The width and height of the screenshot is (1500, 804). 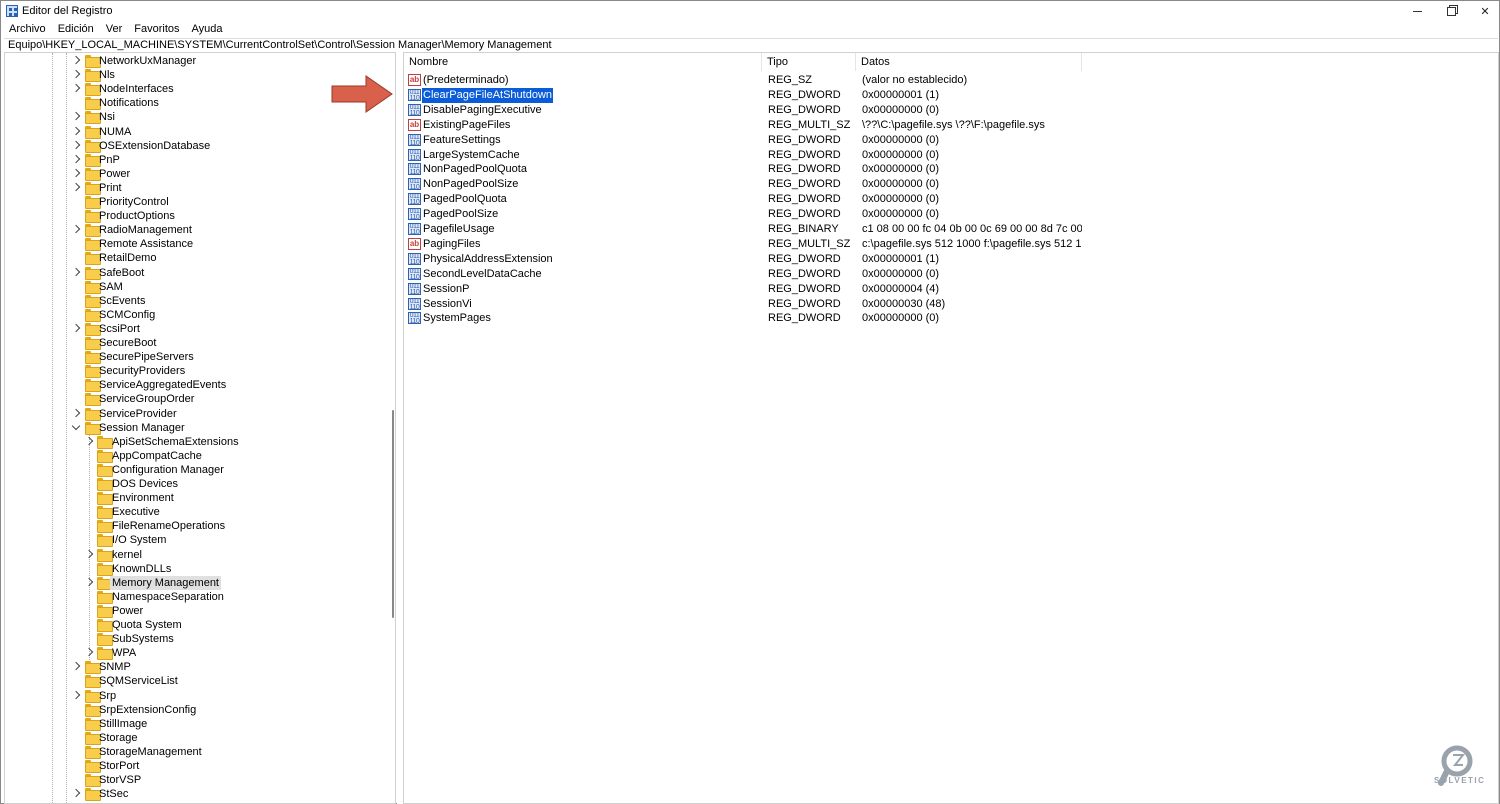 I want to click on tree-node: OSExtensionDatabase, so click(x=195, y=146).